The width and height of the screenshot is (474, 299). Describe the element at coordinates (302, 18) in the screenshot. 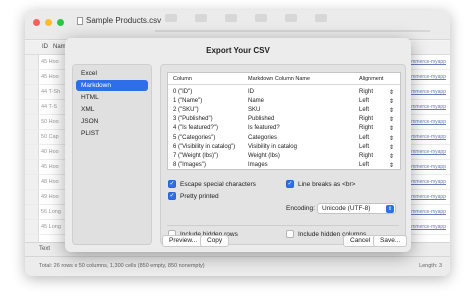

I see `toolbar` at that location.